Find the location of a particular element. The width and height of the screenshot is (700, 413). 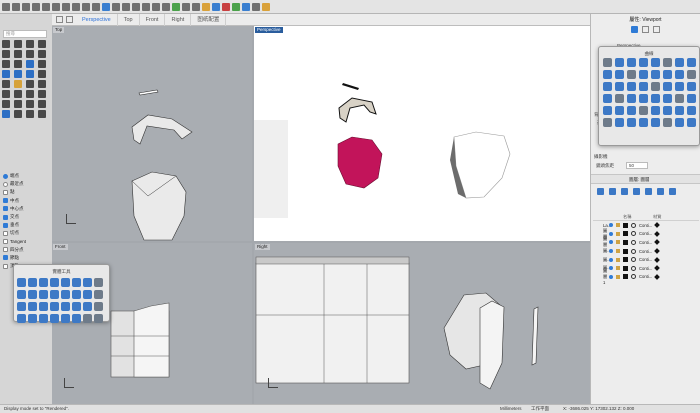

solid-wirecut-icon is located at coordinates (87, 306).